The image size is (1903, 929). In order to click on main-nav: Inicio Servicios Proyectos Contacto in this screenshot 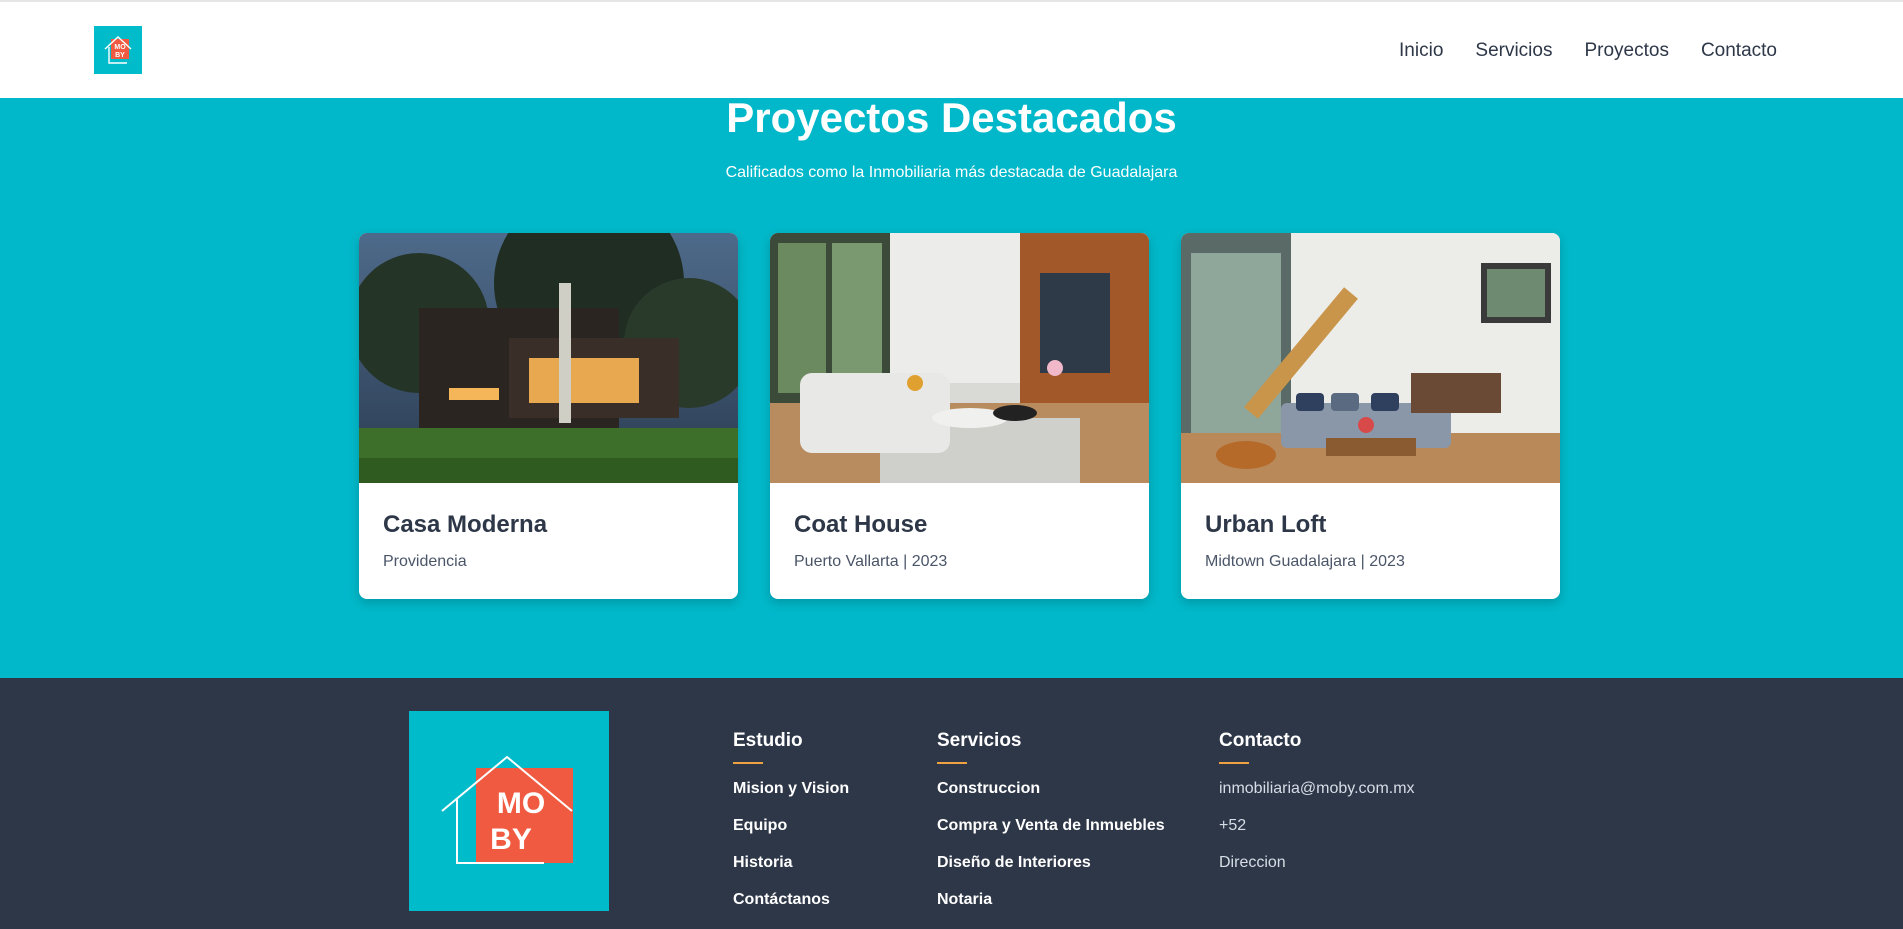, I will do `click(1588, 51)`.